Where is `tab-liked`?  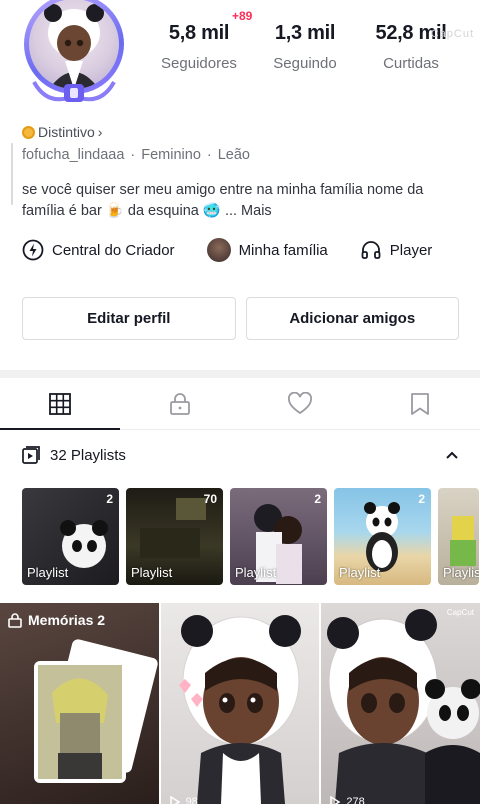 tab-liked is located at coordinates (300, 403).